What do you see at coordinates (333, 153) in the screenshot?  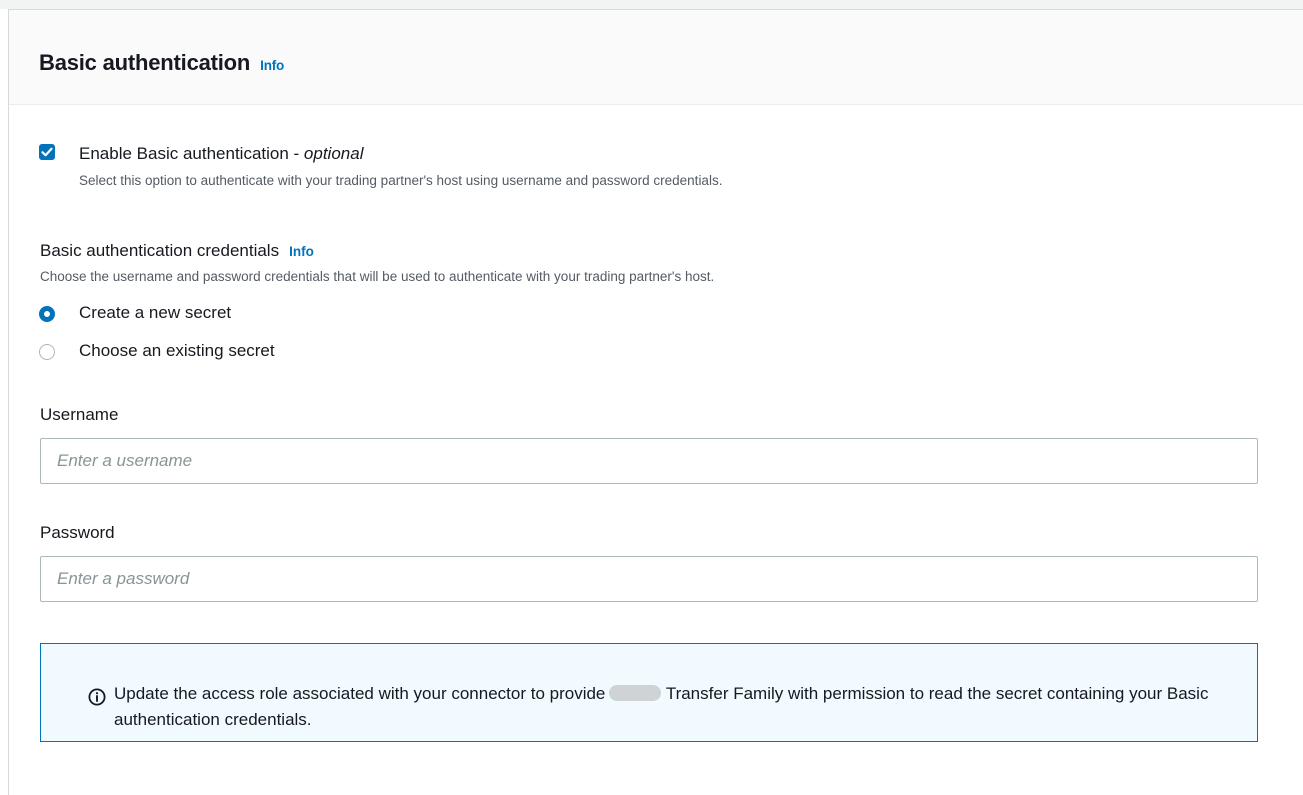 I see `optional-tag: optional` at bounding box center [333, 153].